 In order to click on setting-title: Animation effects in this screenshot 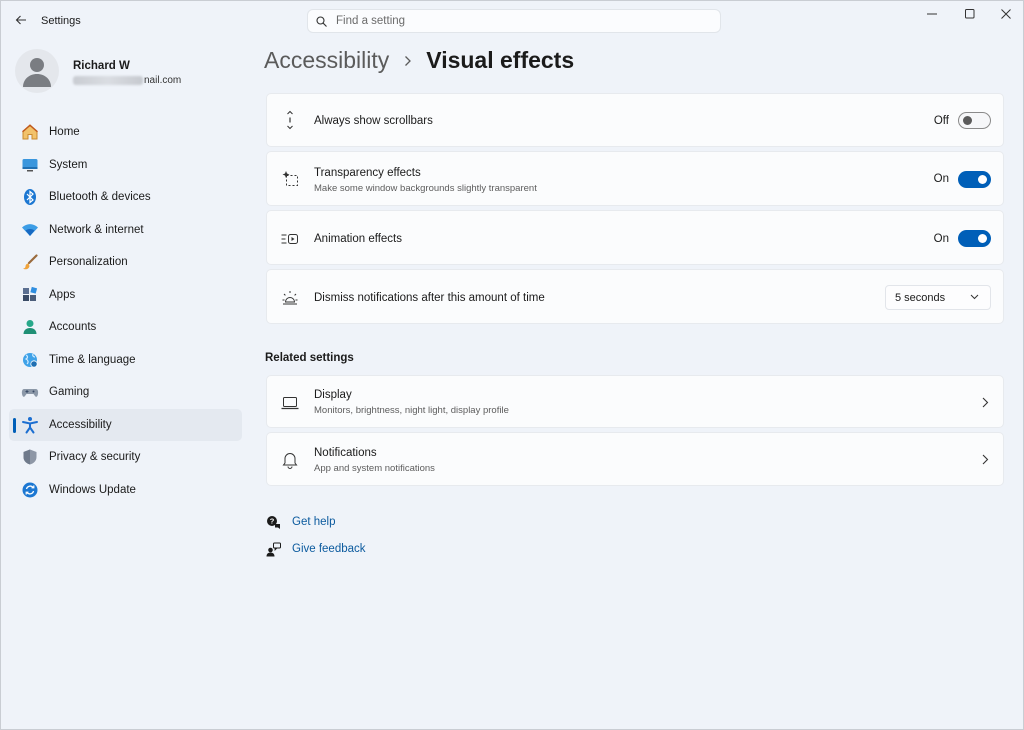, I will do `click(358, 239)`.